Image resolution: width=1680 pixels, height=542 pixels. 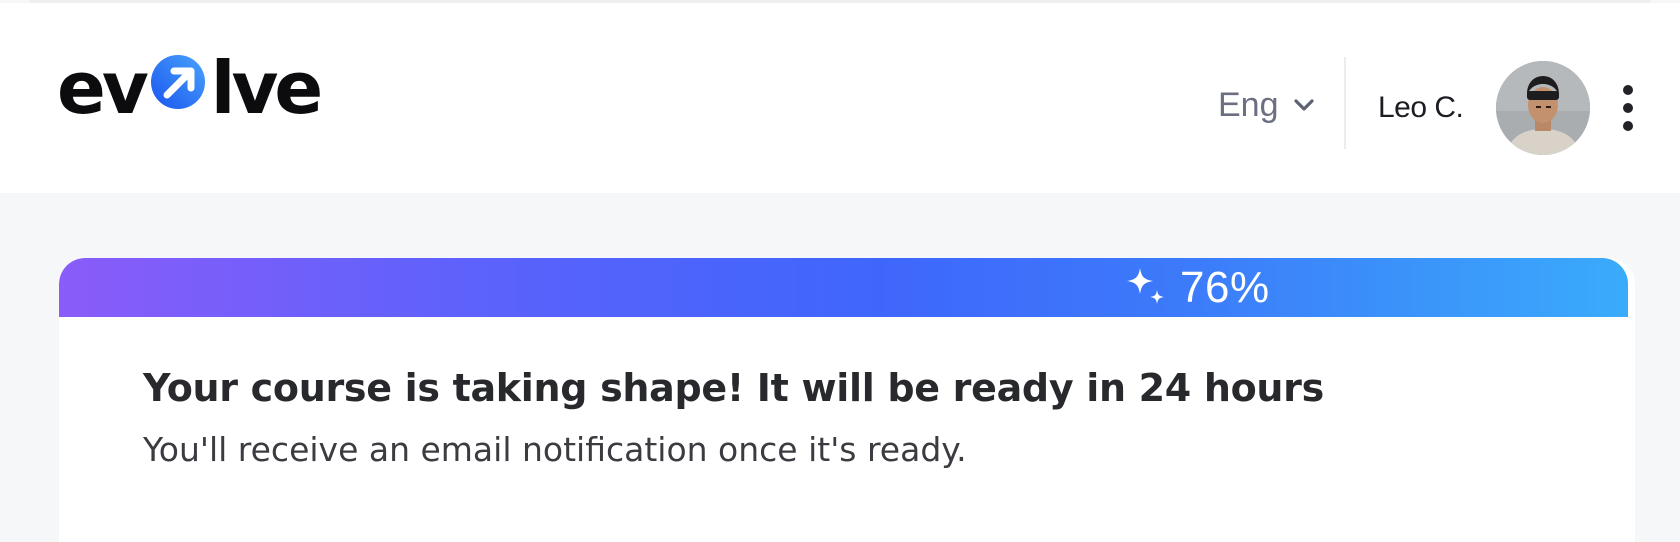 I want to click on sparkles-icon, so click(x=1145, y=286).